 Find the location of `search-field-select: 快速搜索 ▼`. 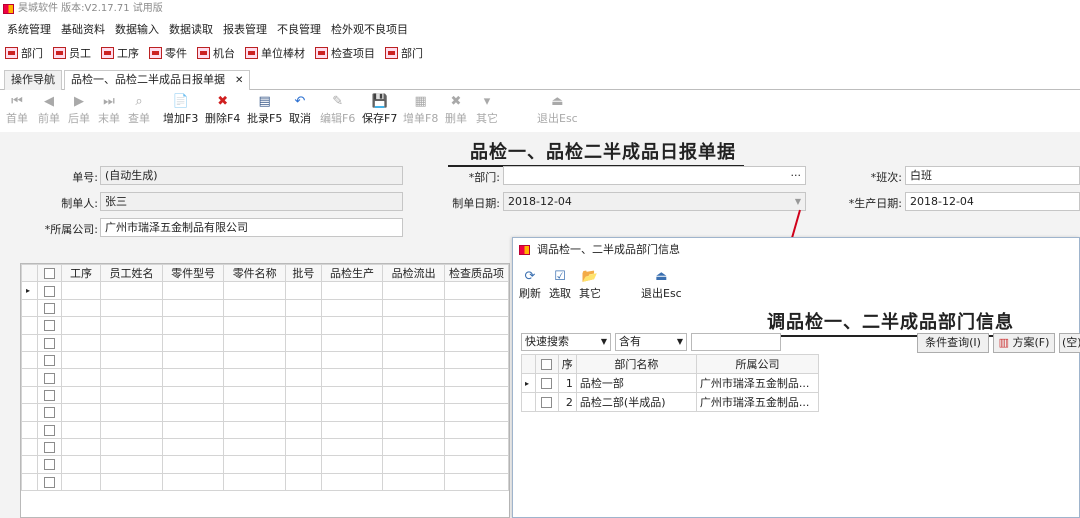

search-field-select: 快速搜索 ▼ is located at coordinates (566, 342).